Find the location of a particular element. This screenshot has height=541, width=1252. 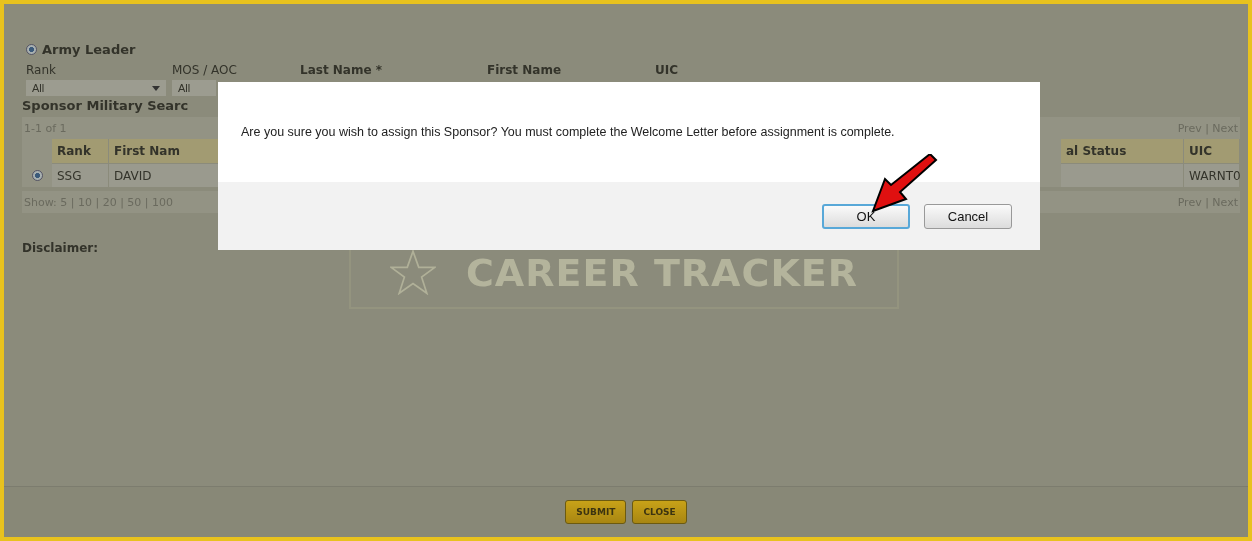

option-label: Army Leader is located at coordinates (89, 49).